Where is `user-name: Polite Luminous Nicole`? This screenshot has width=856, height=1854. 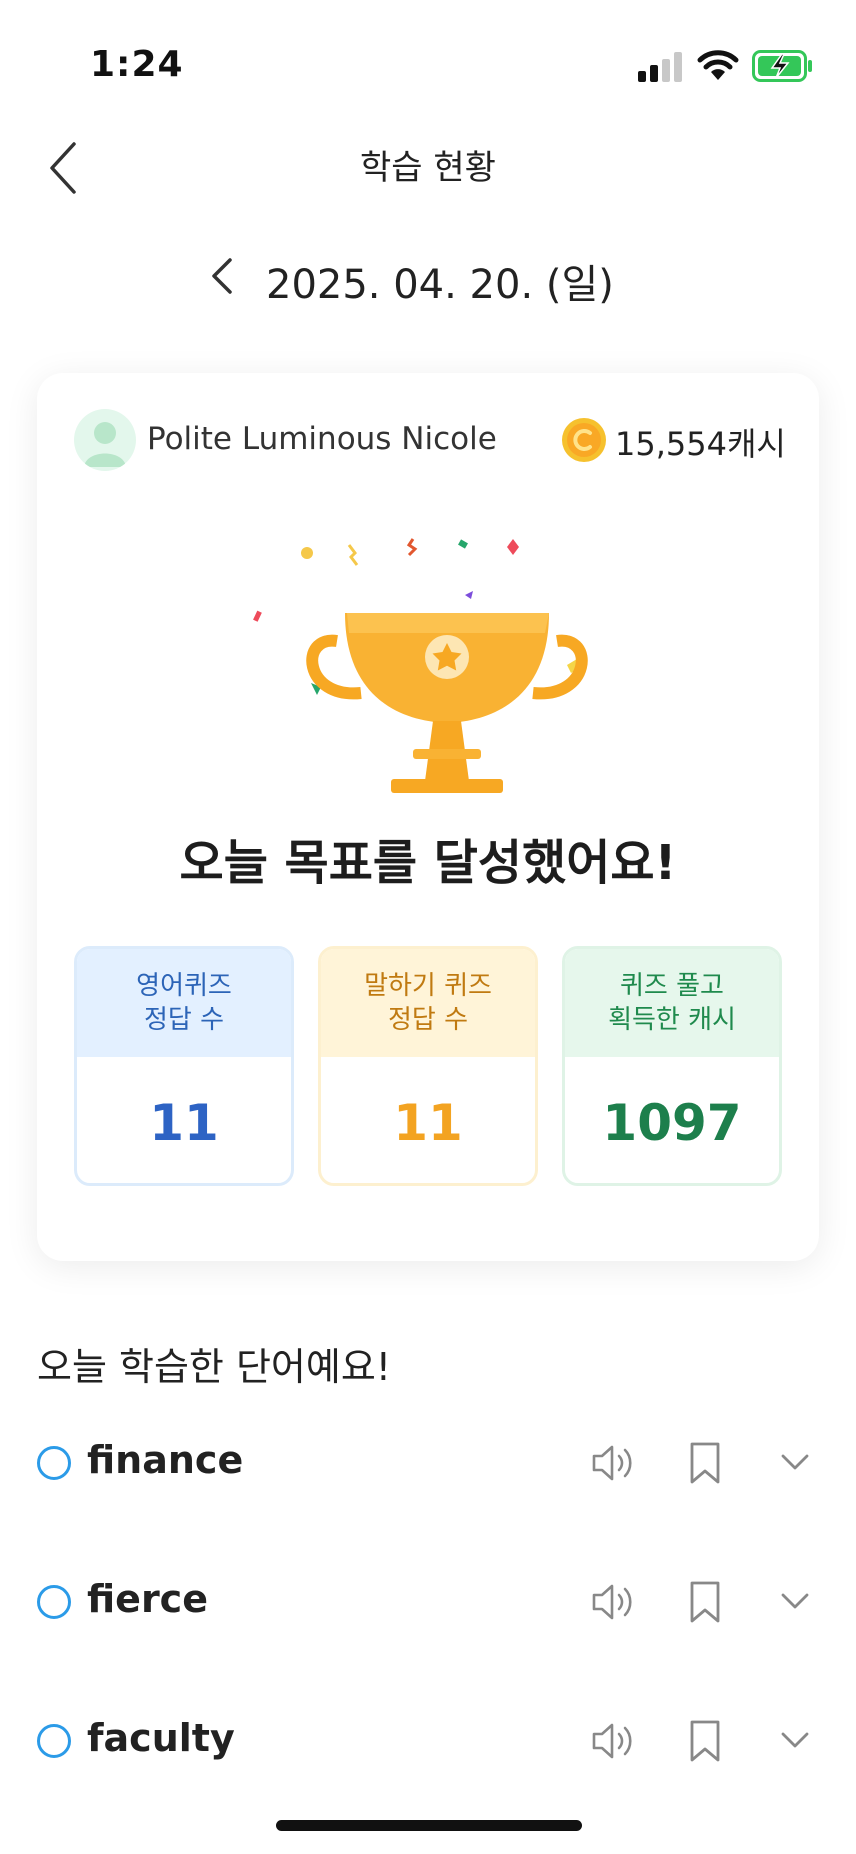 user-name: Polite Luminous Nicole is located at coordinates (322, 439).